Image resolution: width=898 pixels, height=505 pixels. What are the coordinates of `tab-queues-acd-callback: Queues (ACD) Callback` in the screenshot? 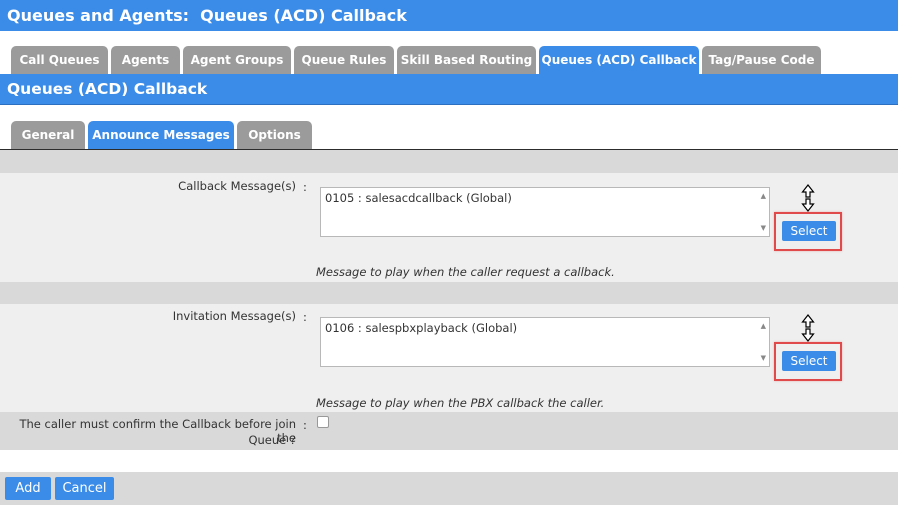 It's located at (619, 60).